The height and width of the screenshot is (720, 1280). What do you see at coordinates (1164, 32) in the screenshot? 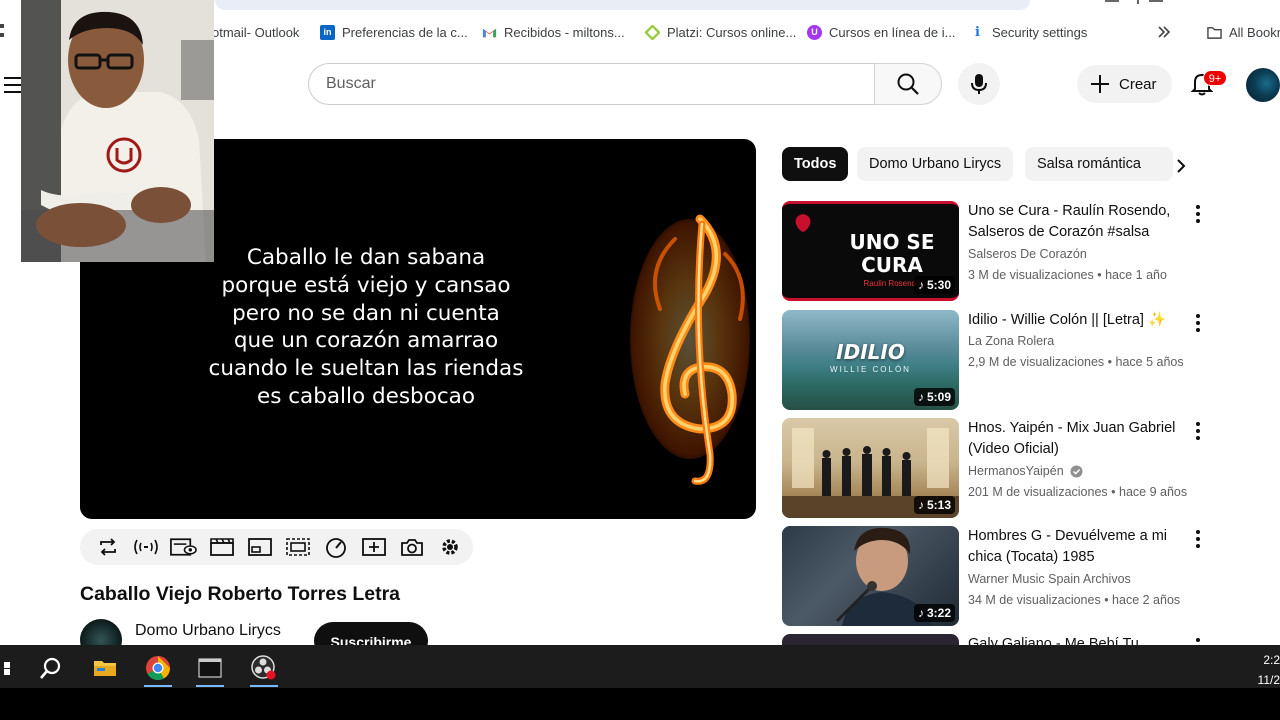
I see `more-bookmarks-icon` at bounding box center [1164, 32].